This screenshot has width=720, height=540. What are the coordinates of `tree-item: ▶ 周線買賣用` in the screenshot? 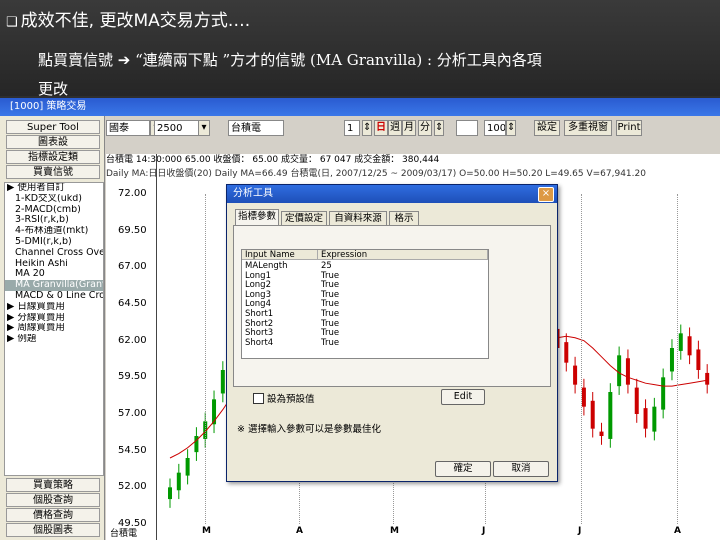 It's located at (54, 328).